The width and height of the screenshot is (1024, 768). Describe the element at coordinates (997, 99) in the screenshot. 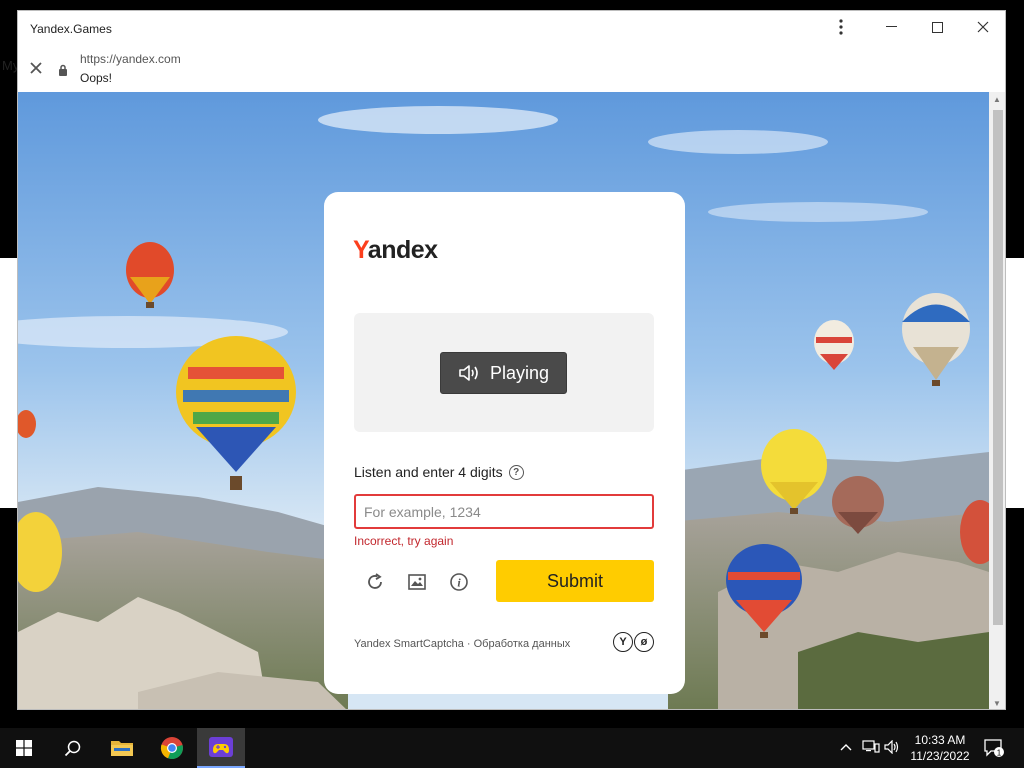

I see `scroll-up-icon: ▲` at that location.